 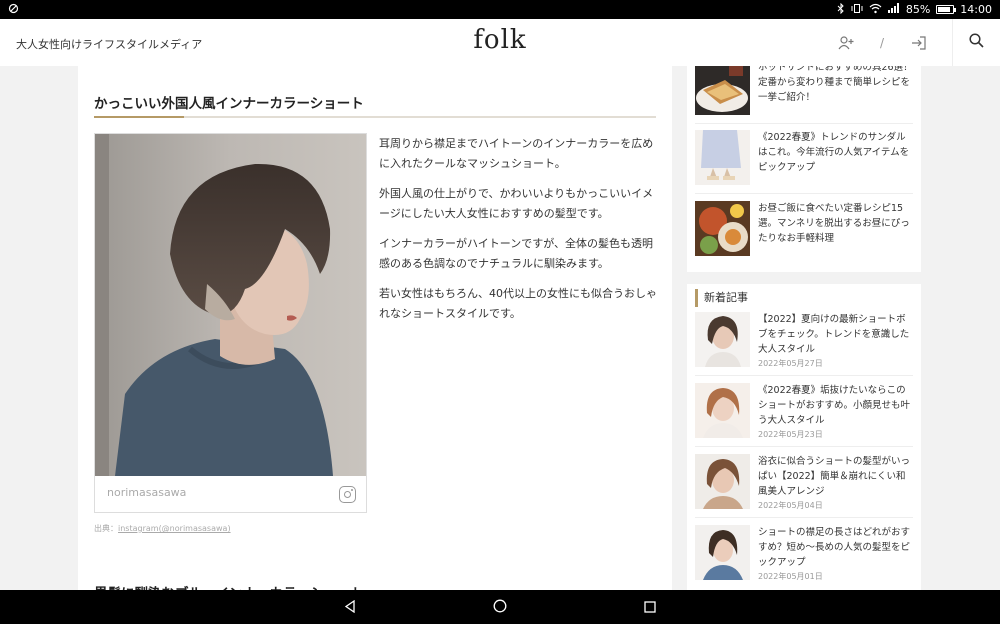 I want to click on article-date: 2022年05月23日, so click(x=790, y=434).